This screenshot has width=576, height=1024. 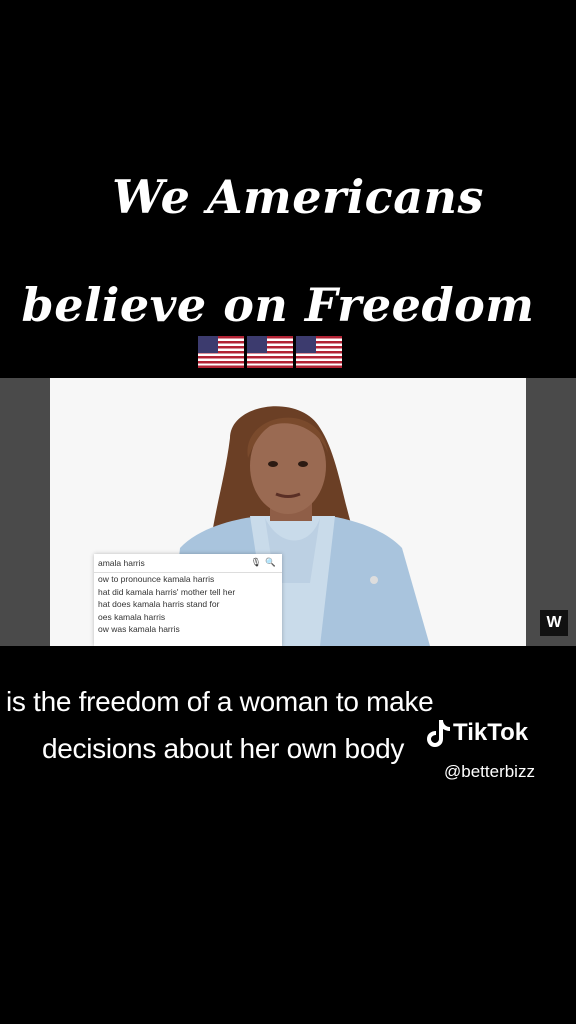 What do you see at coordinates (159, 604) in the screenshot?
I see `suggestion-item: hat does kamala harris stand for` at bounding box center [159, 604].